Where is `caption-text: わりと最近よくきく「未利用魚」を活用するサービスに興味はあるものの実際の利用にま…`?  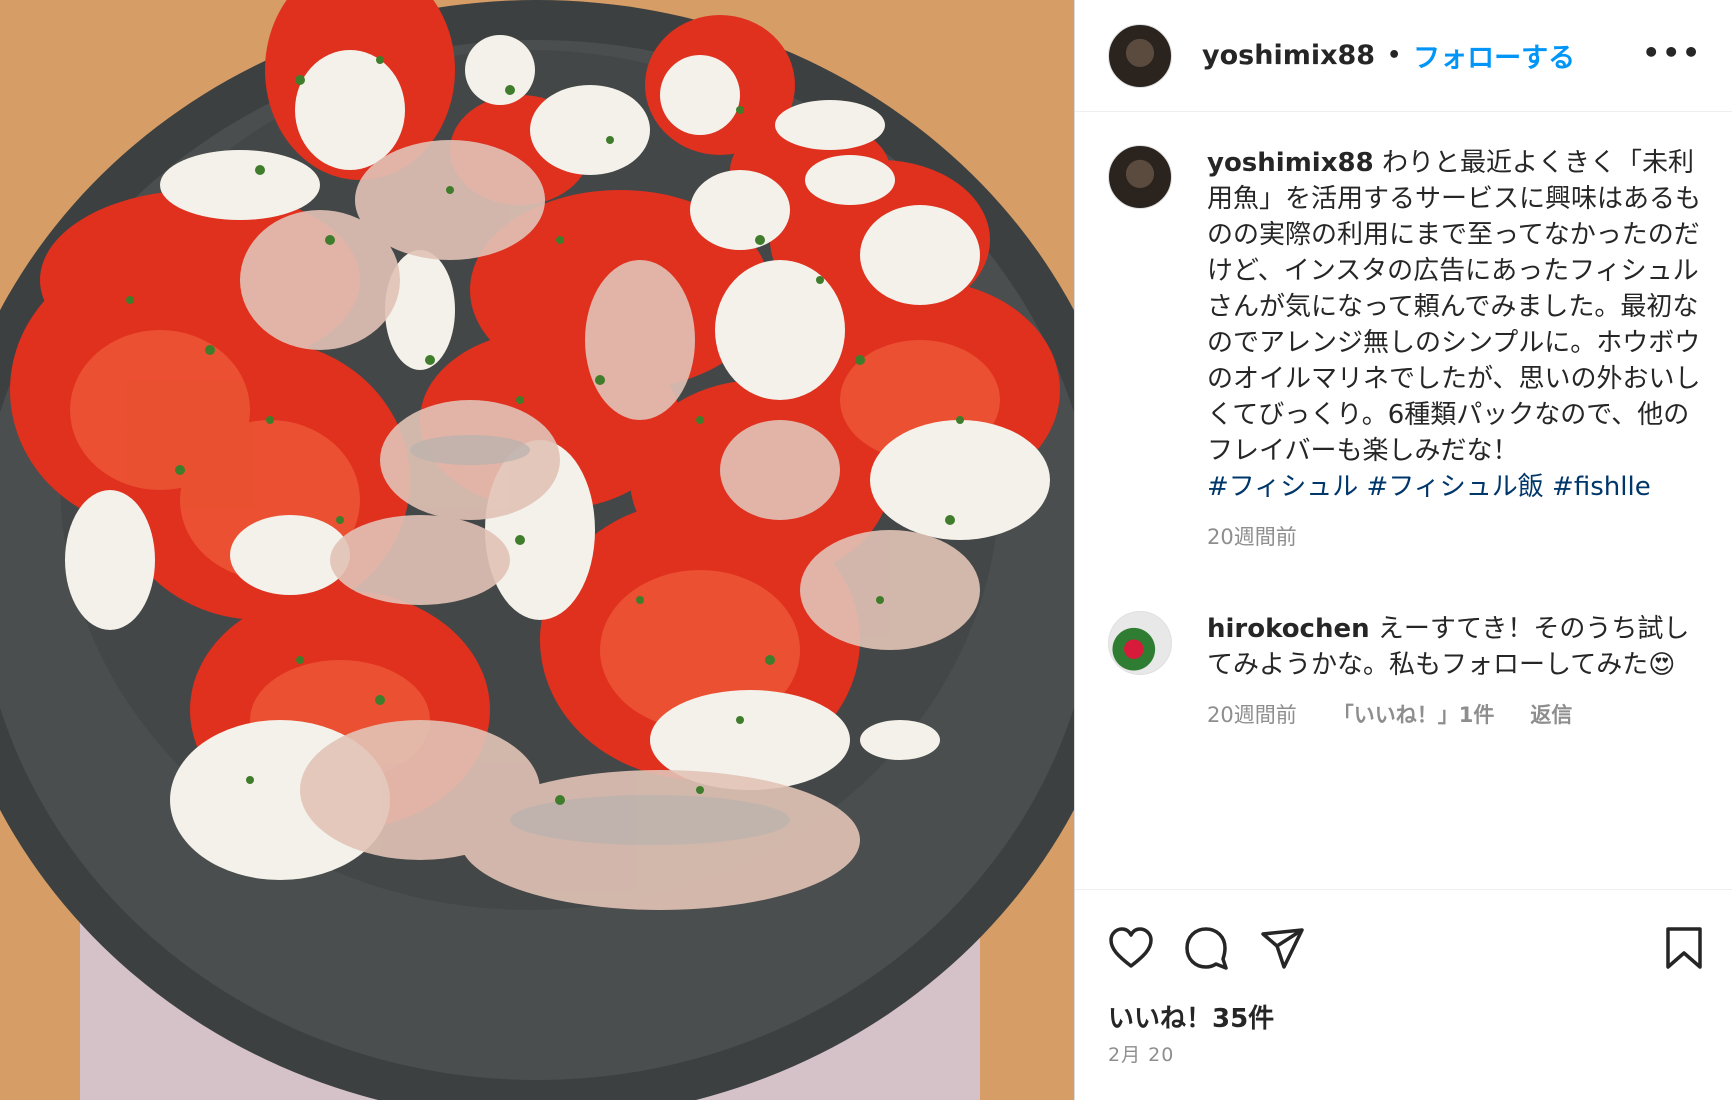
caption-text: わりと最近よくきく「未利用魚」を活用するサービスに興味はあるものの実際の利用にま… is located at coordinates (1454, 307).